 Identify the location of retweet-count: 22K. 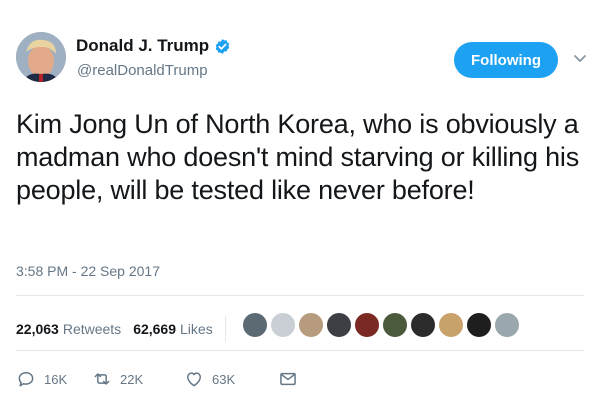
(132, 379).